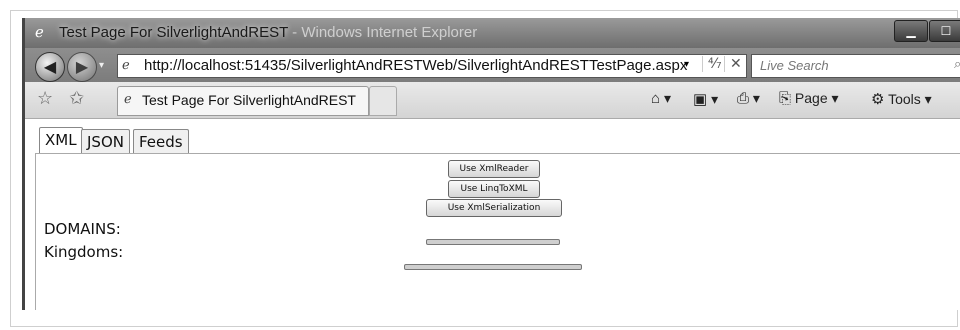 Image resolution: width=960 pixels, height=330 pixels. Describe the element at coordinates (686, 64) in the screenshot. I see `address-dropdown-icon: ▾` at that location.